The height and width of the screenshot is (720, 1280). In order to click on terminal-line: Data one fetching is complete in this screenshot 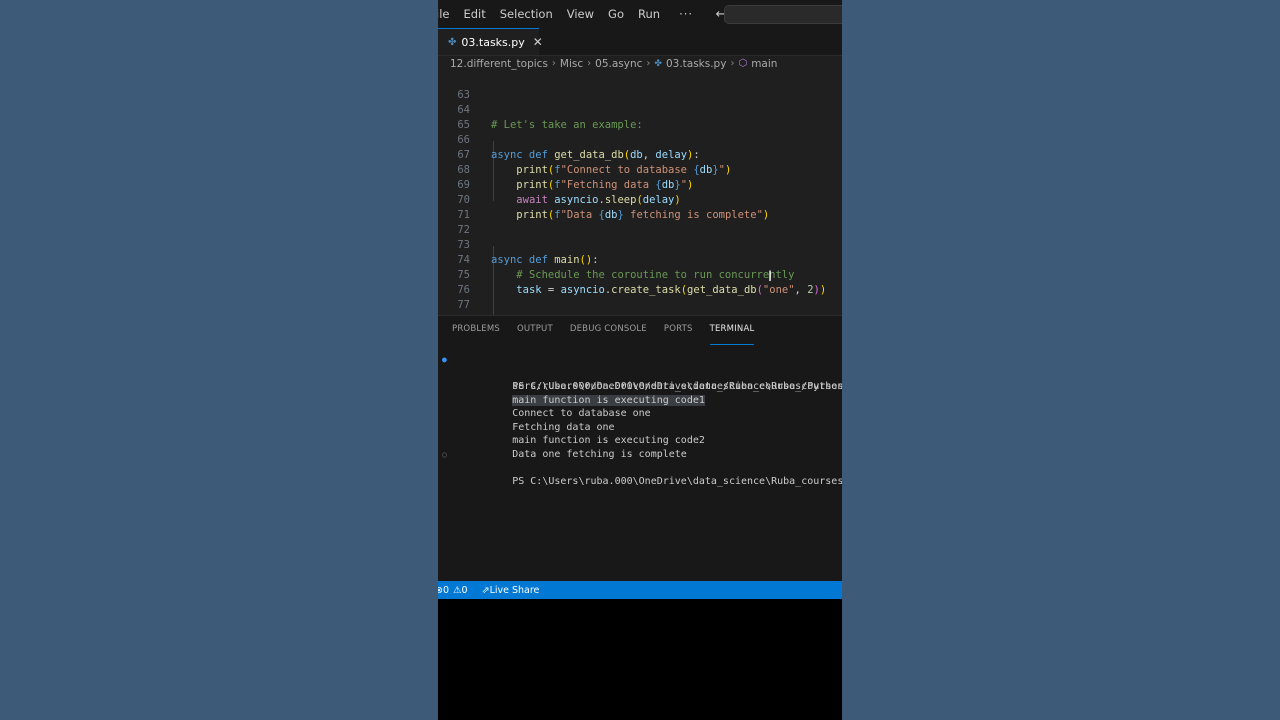, I will do `click(640, 447)`.